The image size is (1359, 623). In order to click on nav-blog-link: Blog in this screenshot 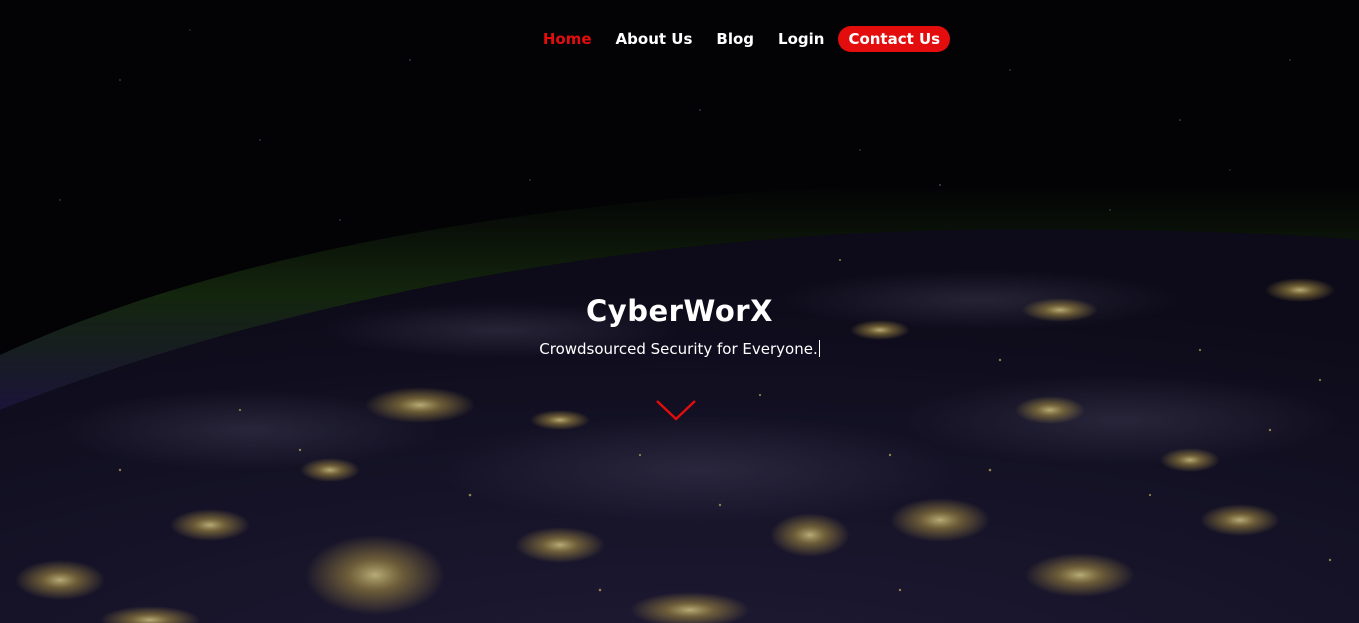, I will do `click(735, 39)`.